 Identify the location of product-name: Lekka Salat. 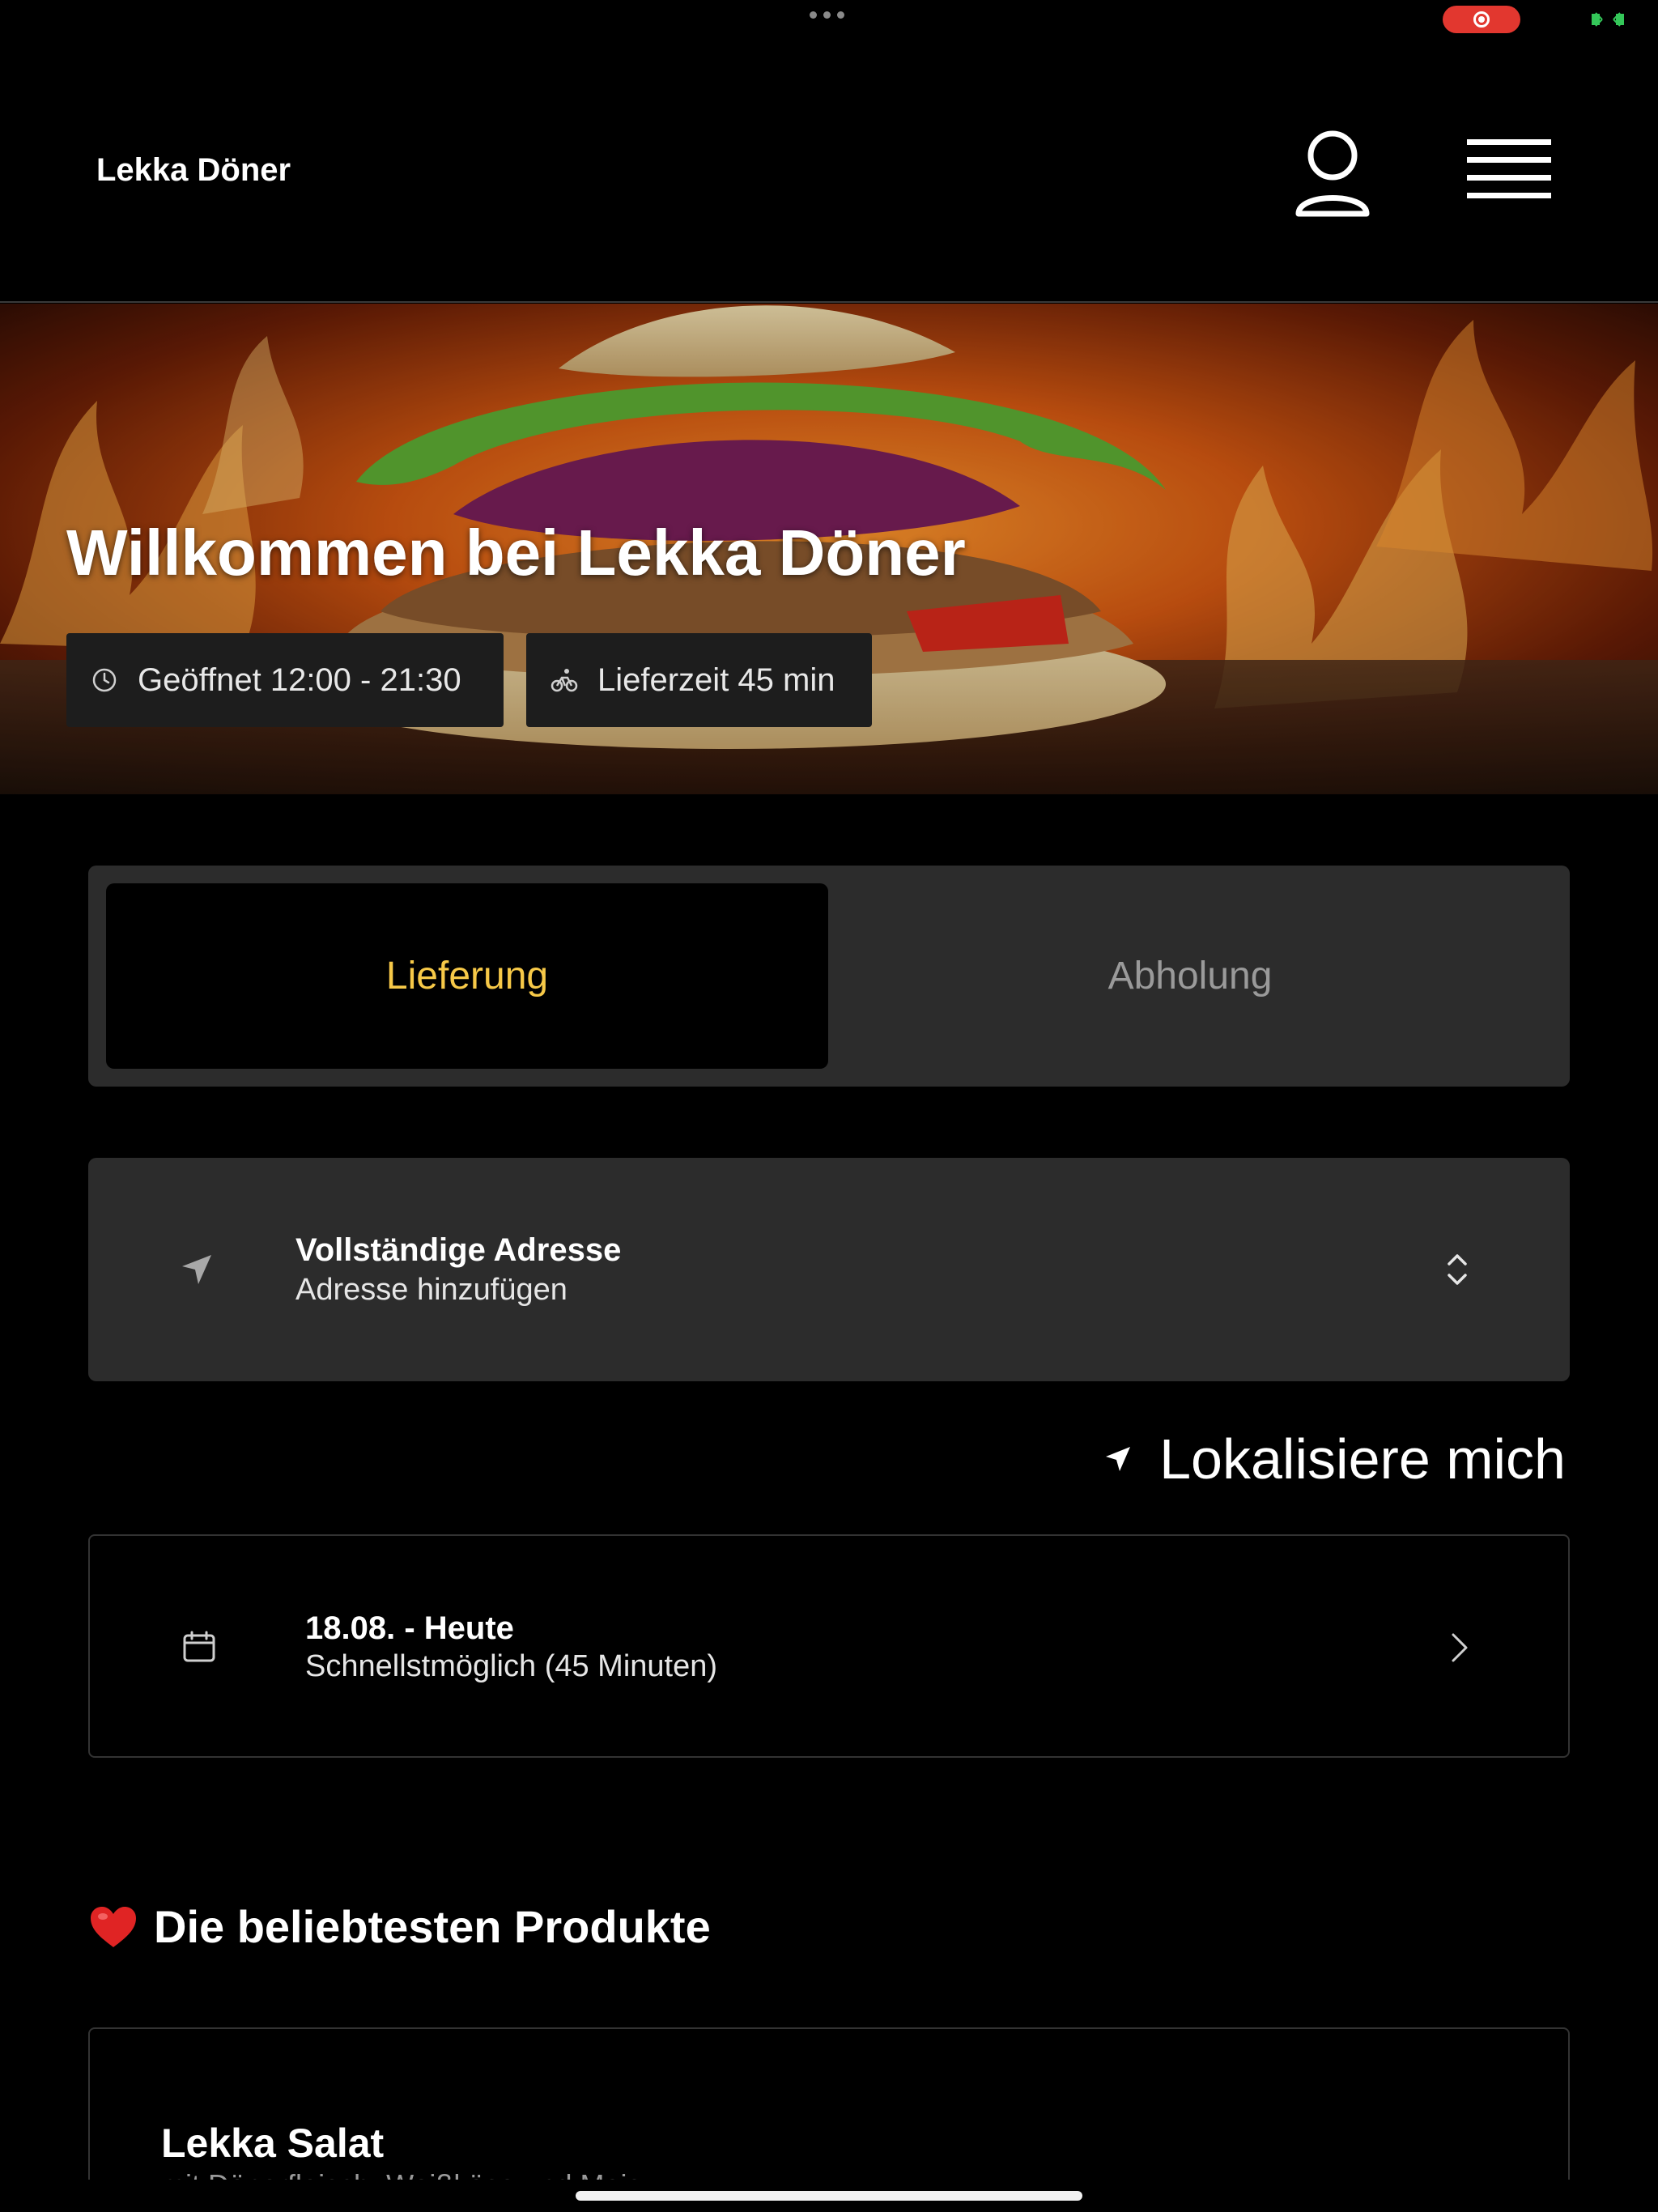
(273, 2144).